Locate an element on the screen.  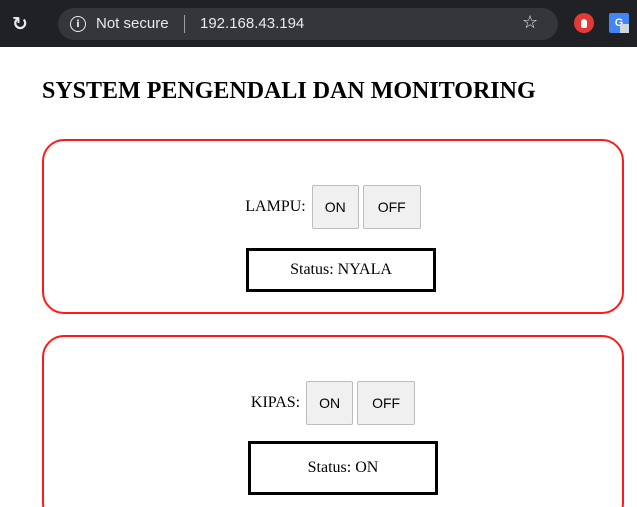
page-title: SYSTEM PENGENDALI DAN MONITORING is located at coordinates (289, 91).